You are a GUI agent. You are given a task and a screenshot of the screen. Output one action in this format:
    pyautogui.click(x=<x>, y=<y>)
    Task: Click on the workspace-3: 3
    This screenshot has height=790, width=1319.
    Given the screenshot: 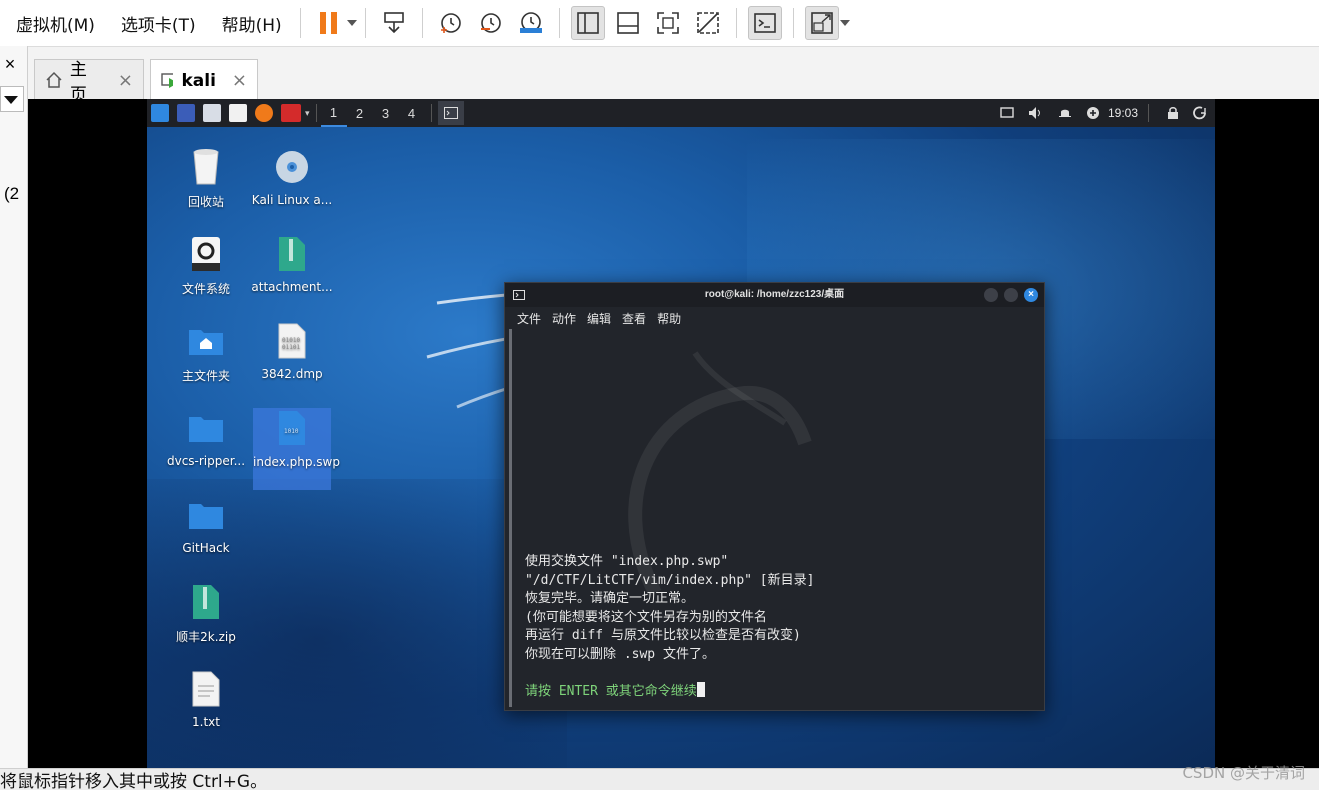 What is the action you would take?
    pyautogui.click(x=386, y=113)
    